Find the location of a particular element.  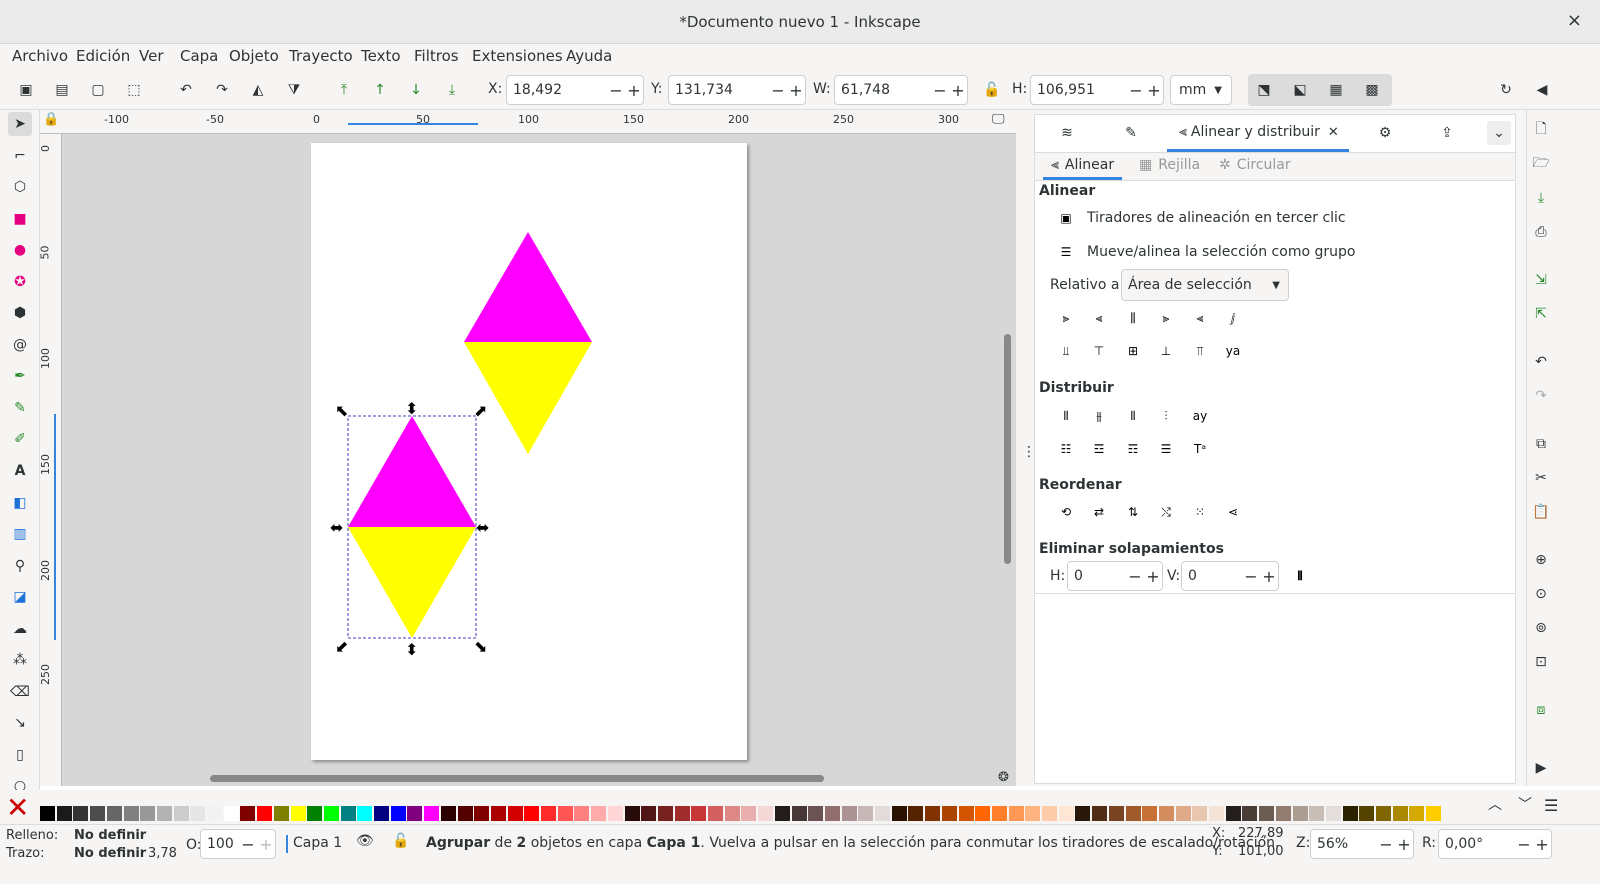

export-tab-icon: ⇪ is located at coordinates (1447, 133).